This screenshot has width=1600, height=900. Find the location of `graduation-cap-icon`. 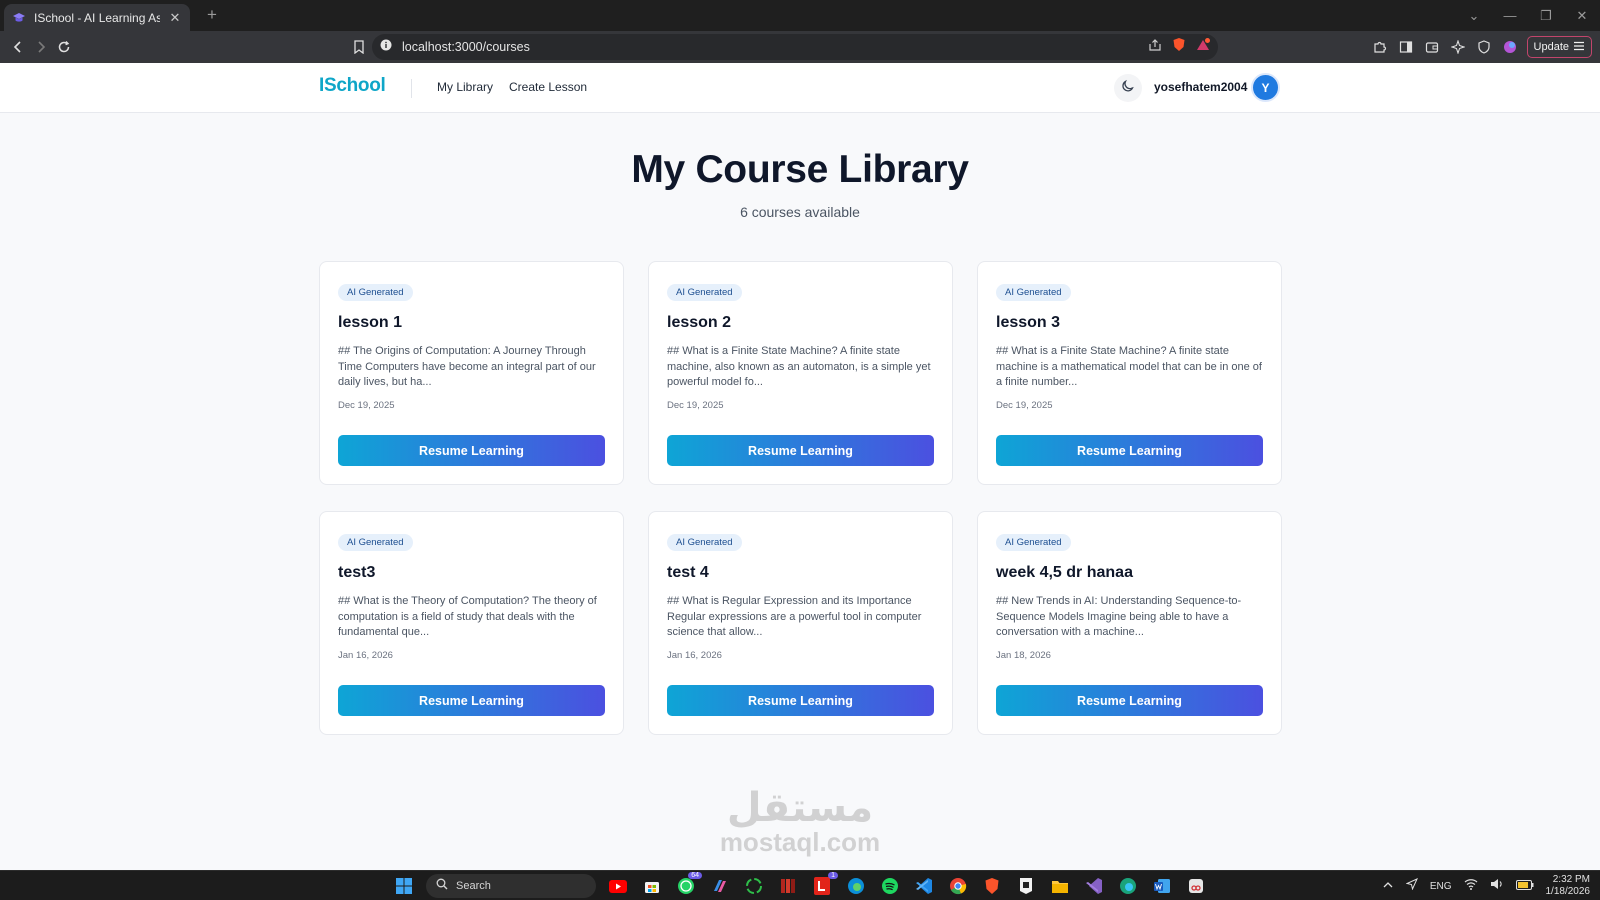

graduation-cap-icon is located at coordinates (19, 18).